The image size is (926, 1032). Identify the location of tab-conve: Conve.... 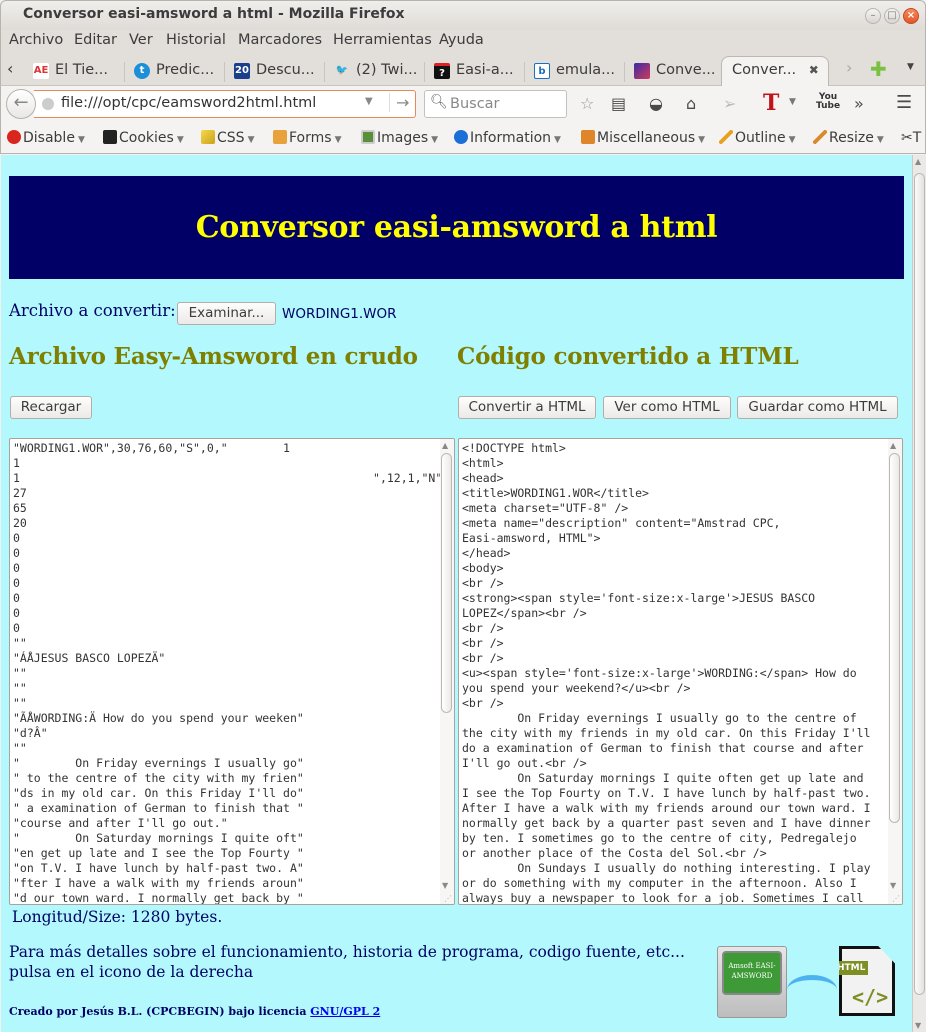
(674, 71).